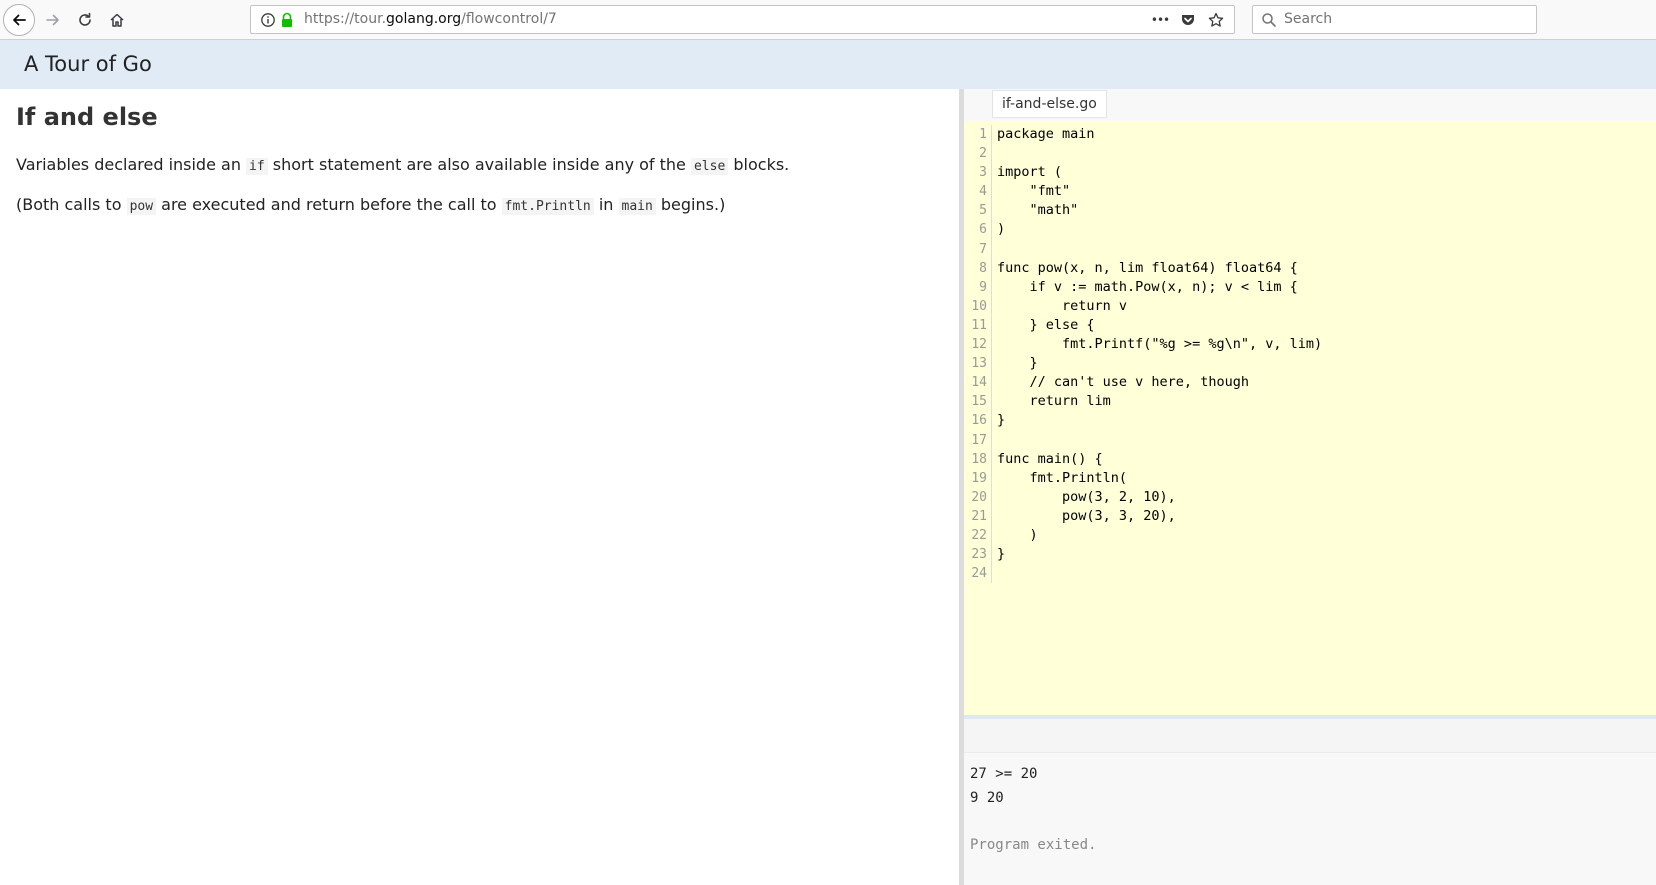  What do you see at coordinates (1033, 845) in the screenshot?
I see `program-exited-status: Program exited.` at bounding box center [1033, 845].